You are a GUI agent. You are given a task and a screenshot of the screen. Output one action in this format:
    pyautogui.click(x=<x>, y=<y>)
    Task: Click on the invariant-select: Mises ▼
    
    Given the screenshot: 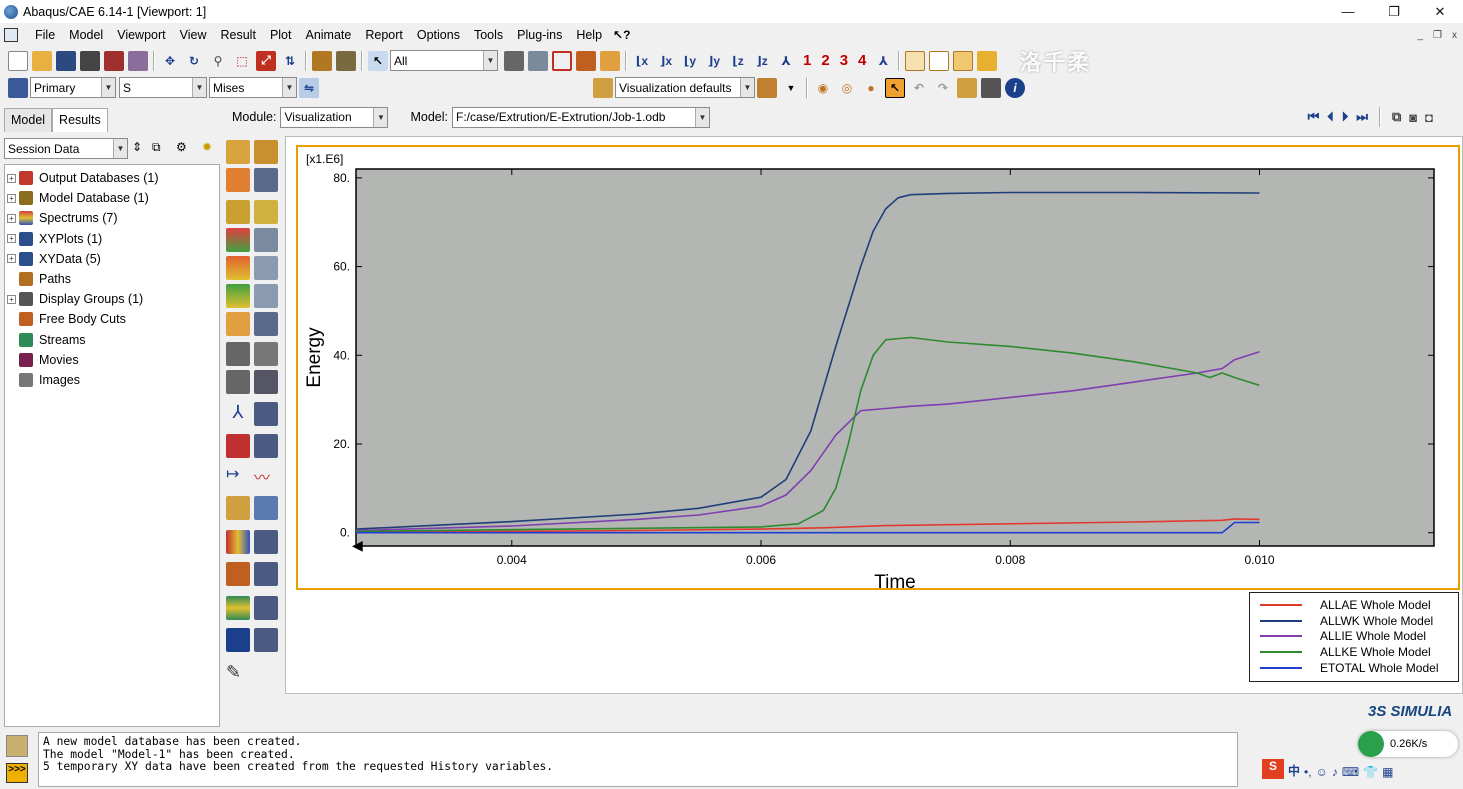 What is the action you would take?
    pyautogui.click(x=253, y=87)
    